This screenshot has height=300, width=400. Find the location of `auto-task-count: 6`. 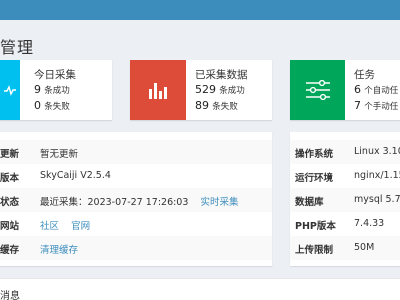

auto-task-count: 6 is located at coordinates (357, 89).